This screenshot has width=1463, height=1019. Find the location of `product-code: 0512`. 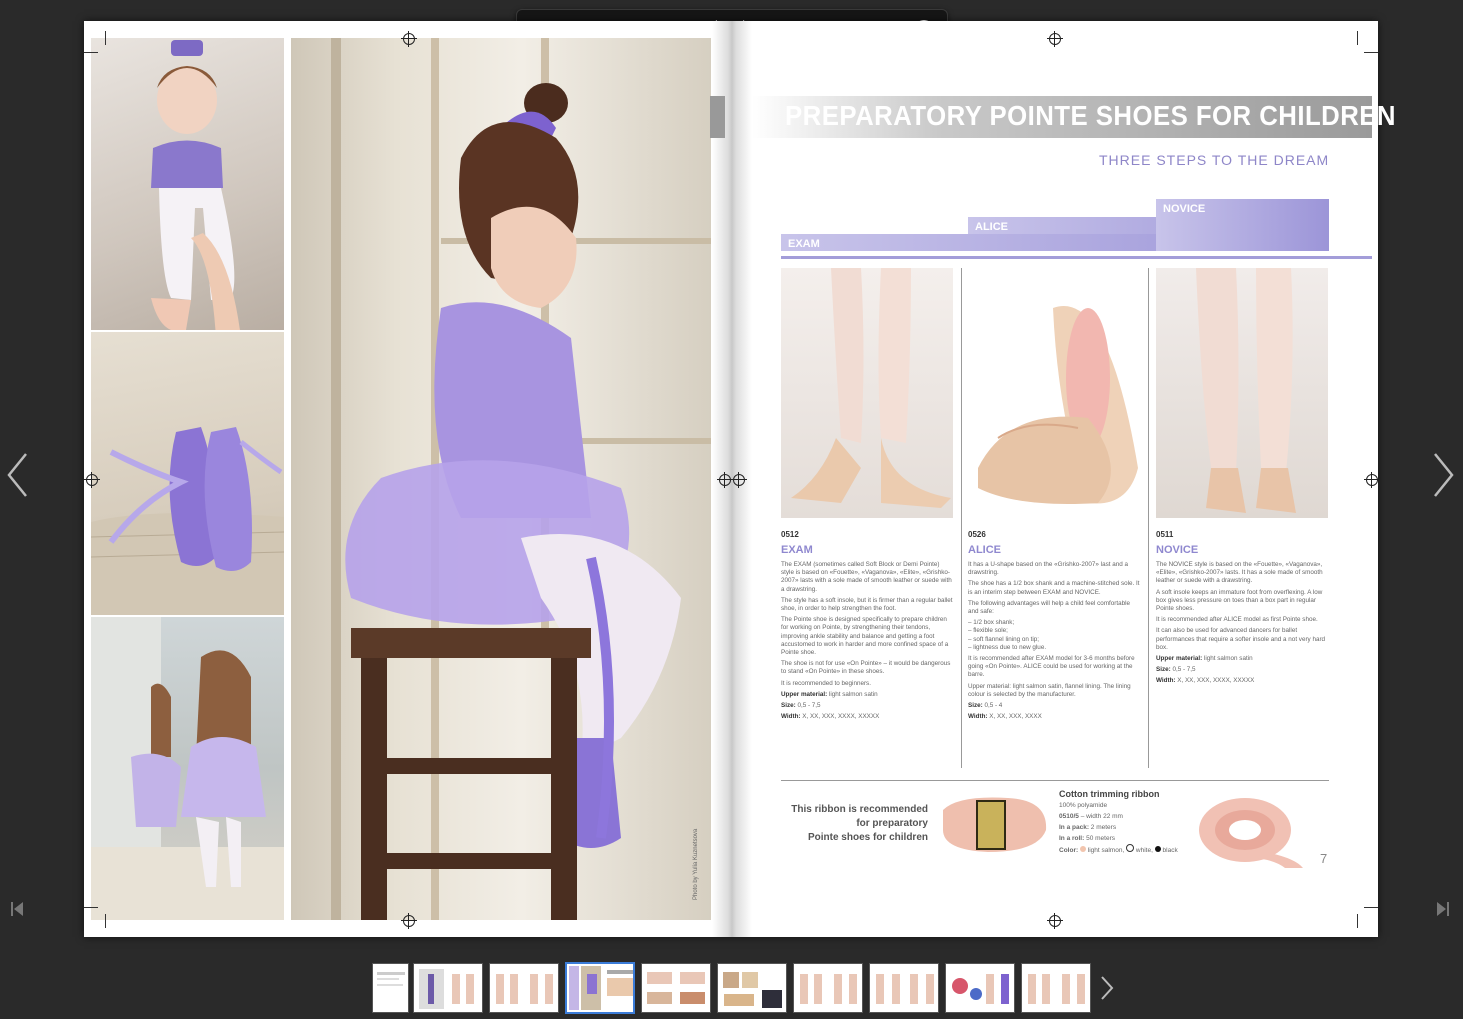

product-code: 0512 is located at coordinates (790, 534).